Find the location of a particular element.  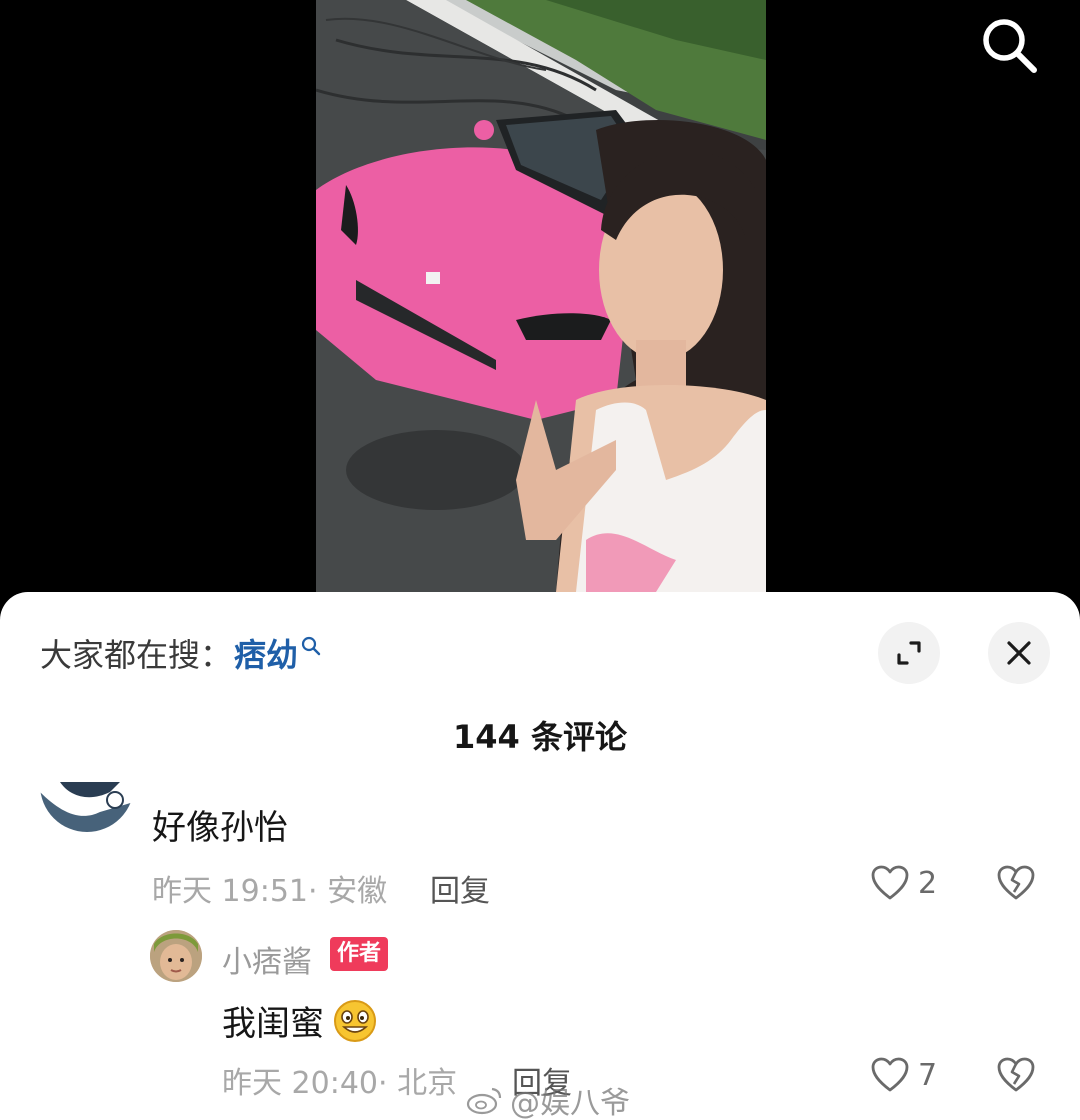

reply-avatar is located at coordinates (176, 956).